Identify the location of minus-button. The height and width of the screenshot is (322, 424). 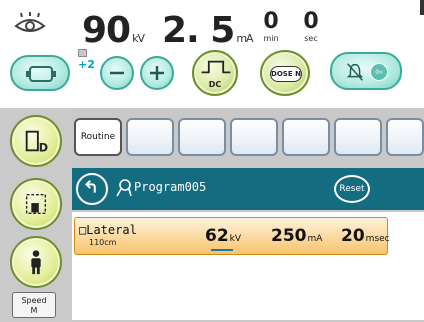
(117, 73).